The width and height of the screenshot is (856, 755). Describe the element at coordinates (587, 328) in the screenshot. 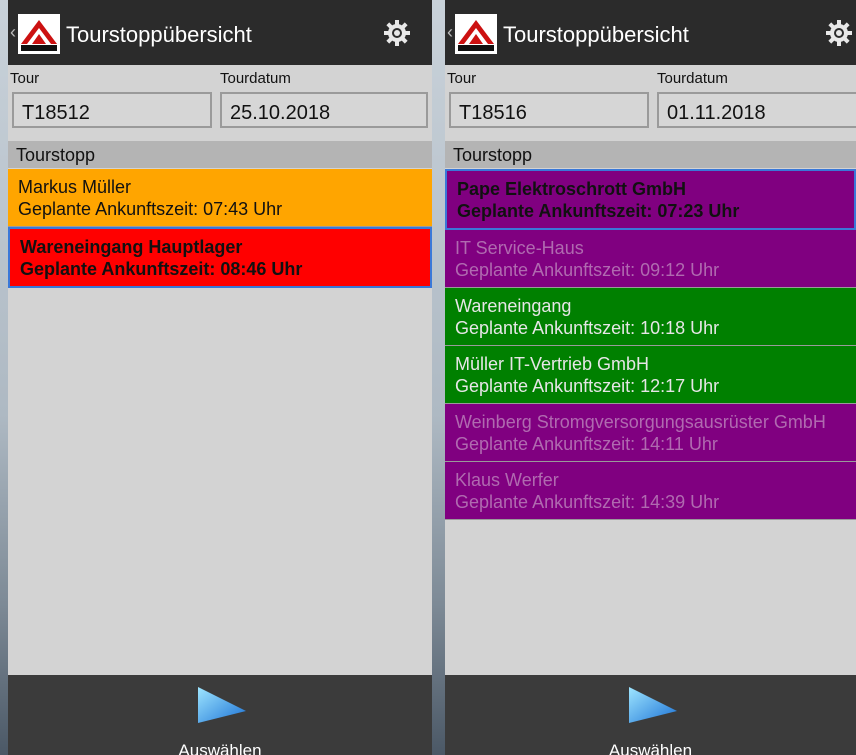

I see `stop-arrival-time: Geplante Ankunftszeit: 10:18 Uhr` at that location.